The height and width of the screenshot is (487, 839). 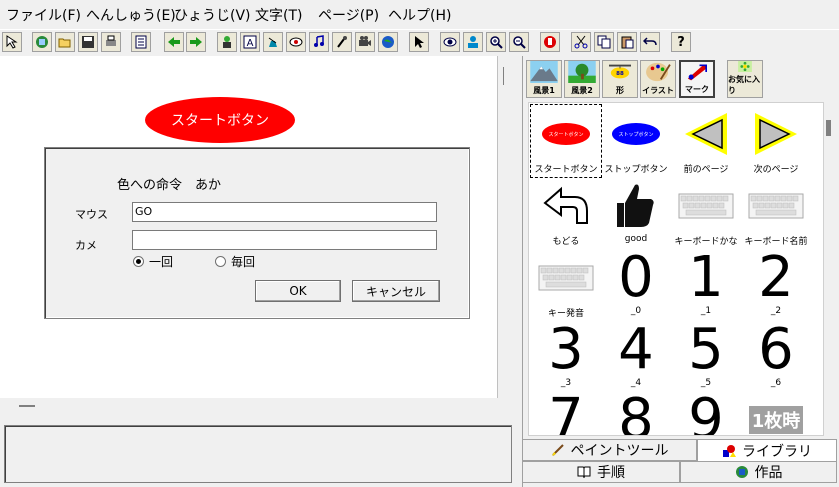 I want to click on digit-9-glyph: 9, so click(x=706, y=411).